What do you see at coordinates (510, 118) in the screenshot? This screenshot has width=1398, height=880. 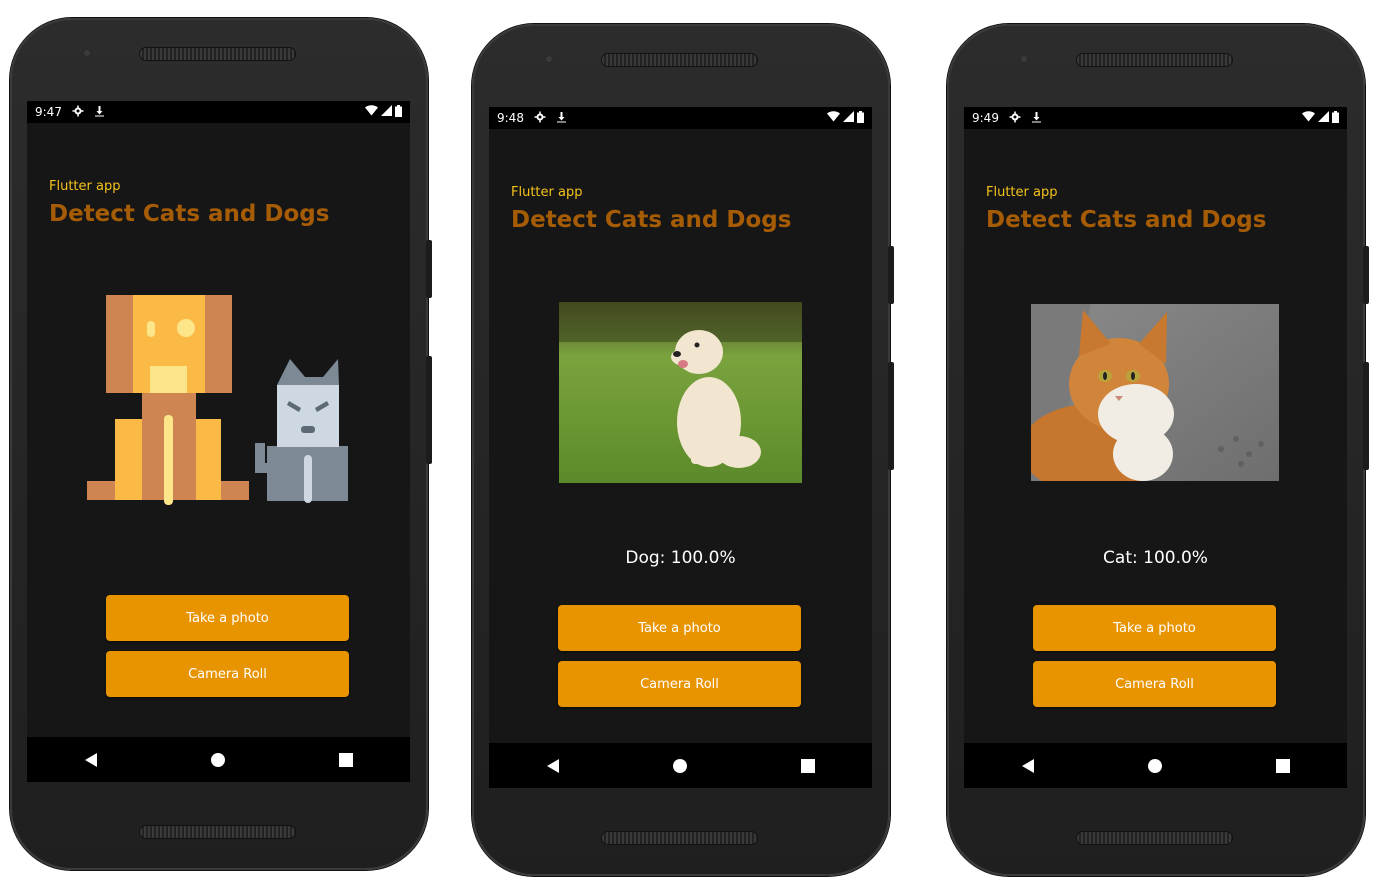 I see `status-time: 9:48` at bounding box center [510, 118].